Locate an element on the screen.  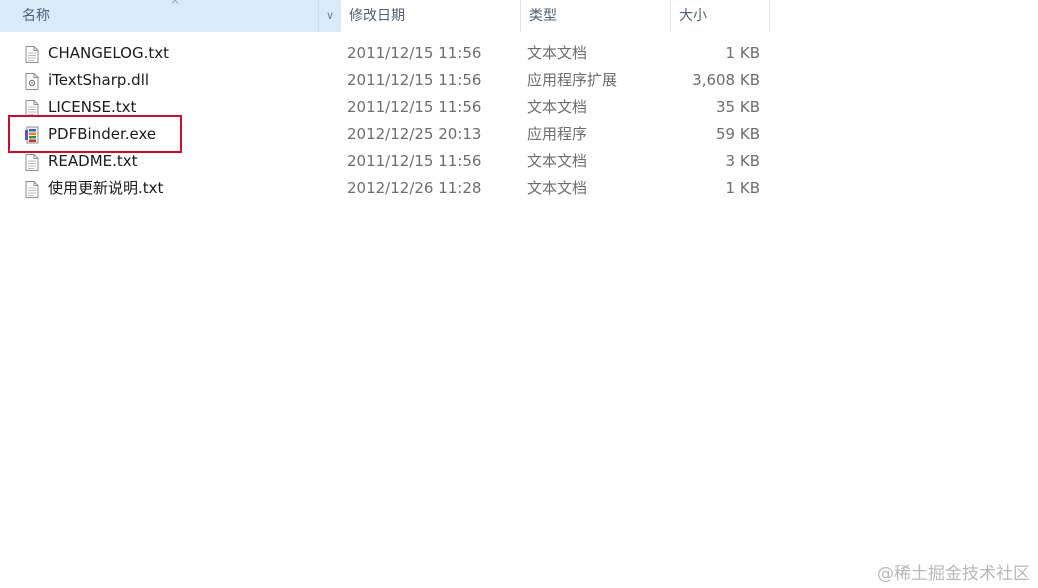
file-name: iTextSharp.dll is located at coordinates (99, 80).